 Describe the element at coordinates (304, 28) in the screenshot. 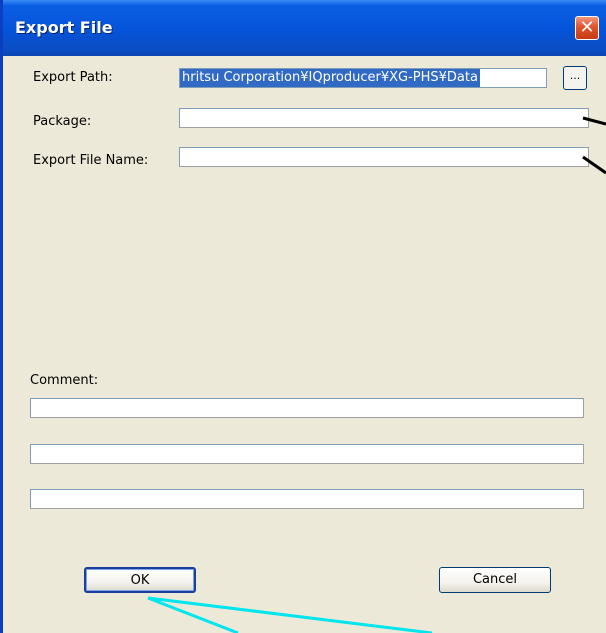

I see `title-bar: Export File ✕` at that location.